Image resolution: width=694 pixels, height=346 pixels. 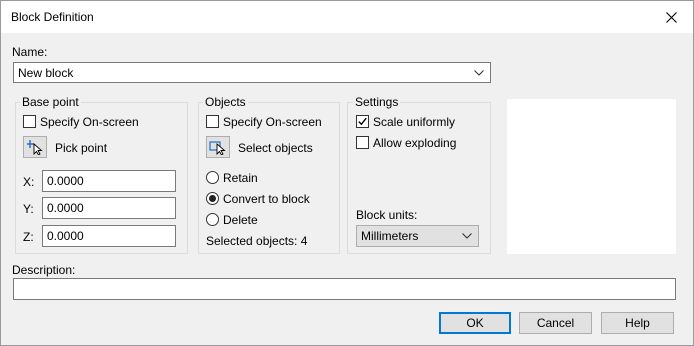 I want to click on pick-point-icon, so click(x=35, y=147).